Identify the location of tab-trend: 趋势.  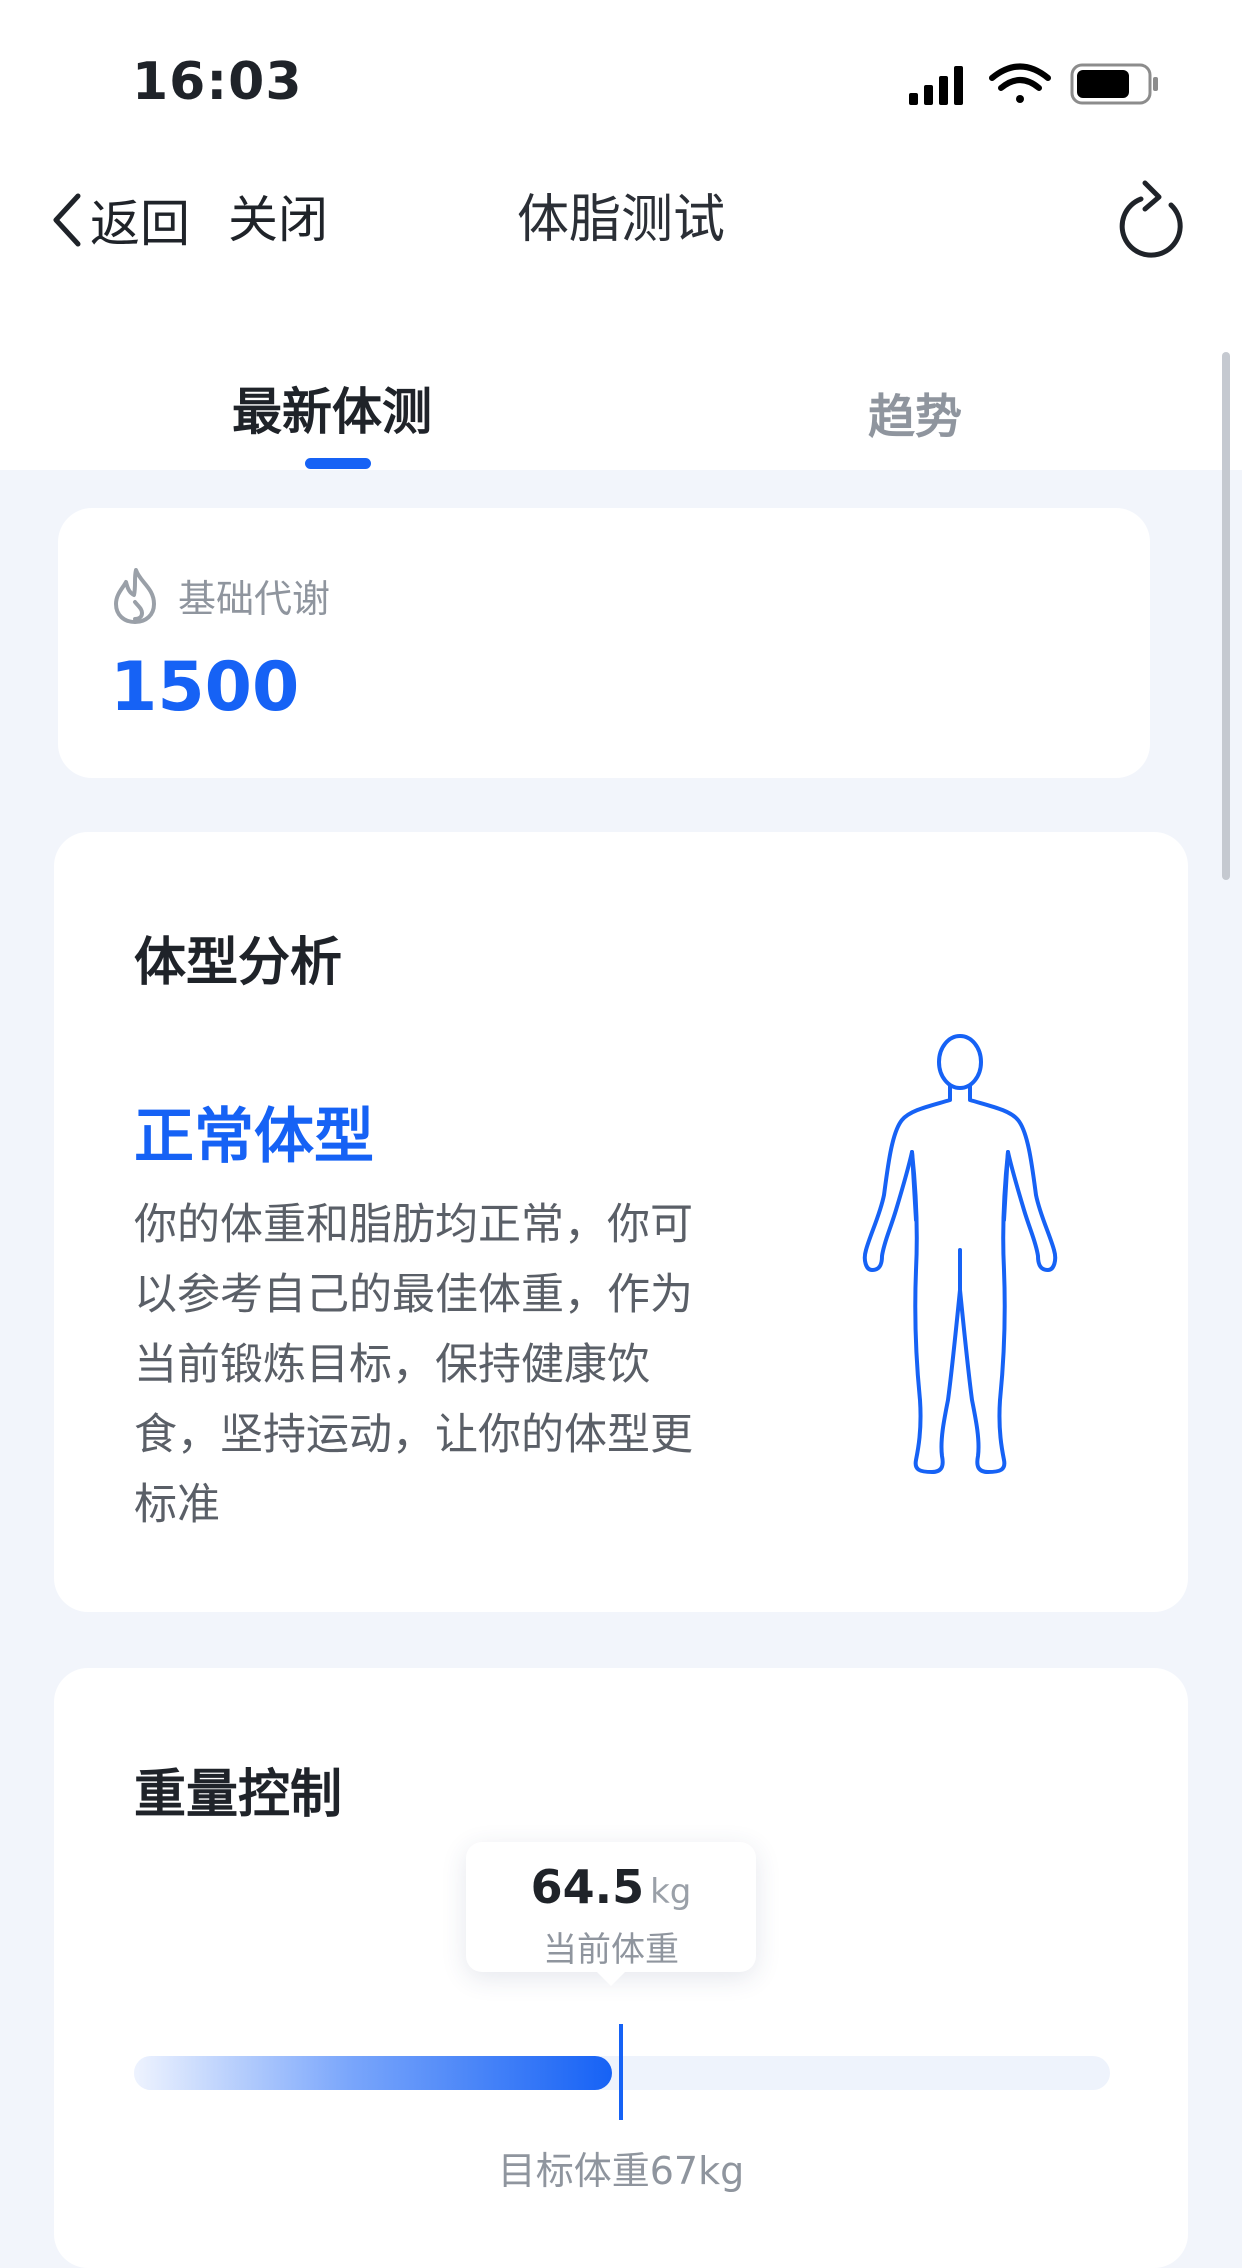
(915, 412).